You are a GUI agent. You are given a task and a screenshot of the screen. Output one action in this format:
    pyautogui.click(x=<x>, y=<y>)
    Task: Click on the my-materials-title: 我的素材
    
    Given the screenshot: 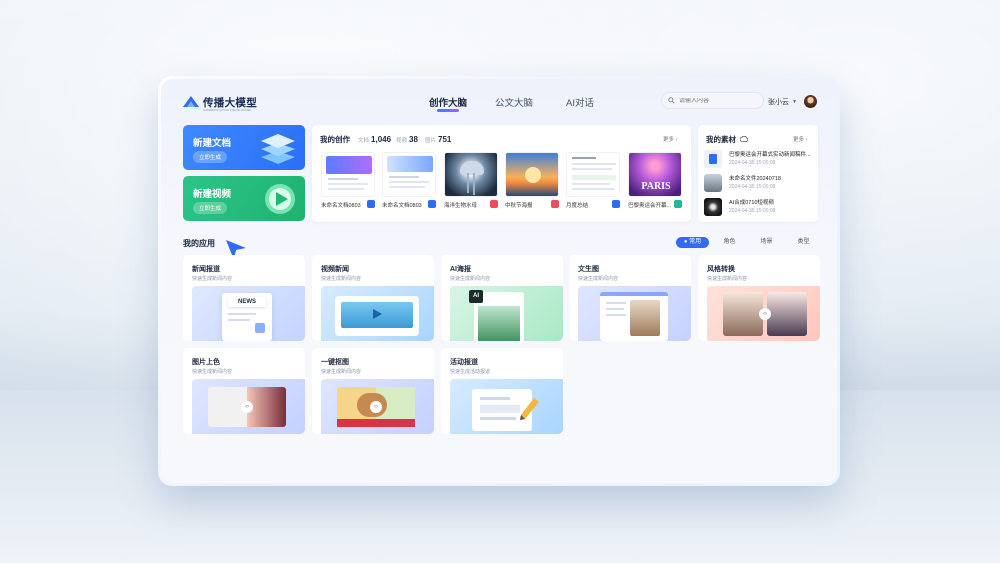 What is the action you would take?
    pyautogui.click(x=727, y=139)
    